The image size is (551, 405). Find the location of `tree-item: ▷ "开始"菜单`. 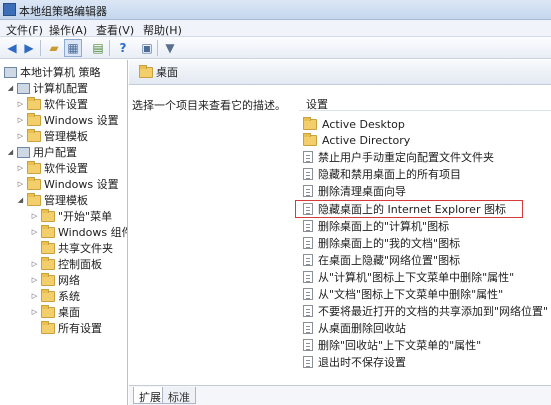

tree-item: ▷ "开始"菜单 is located at coordinates (71, 216).